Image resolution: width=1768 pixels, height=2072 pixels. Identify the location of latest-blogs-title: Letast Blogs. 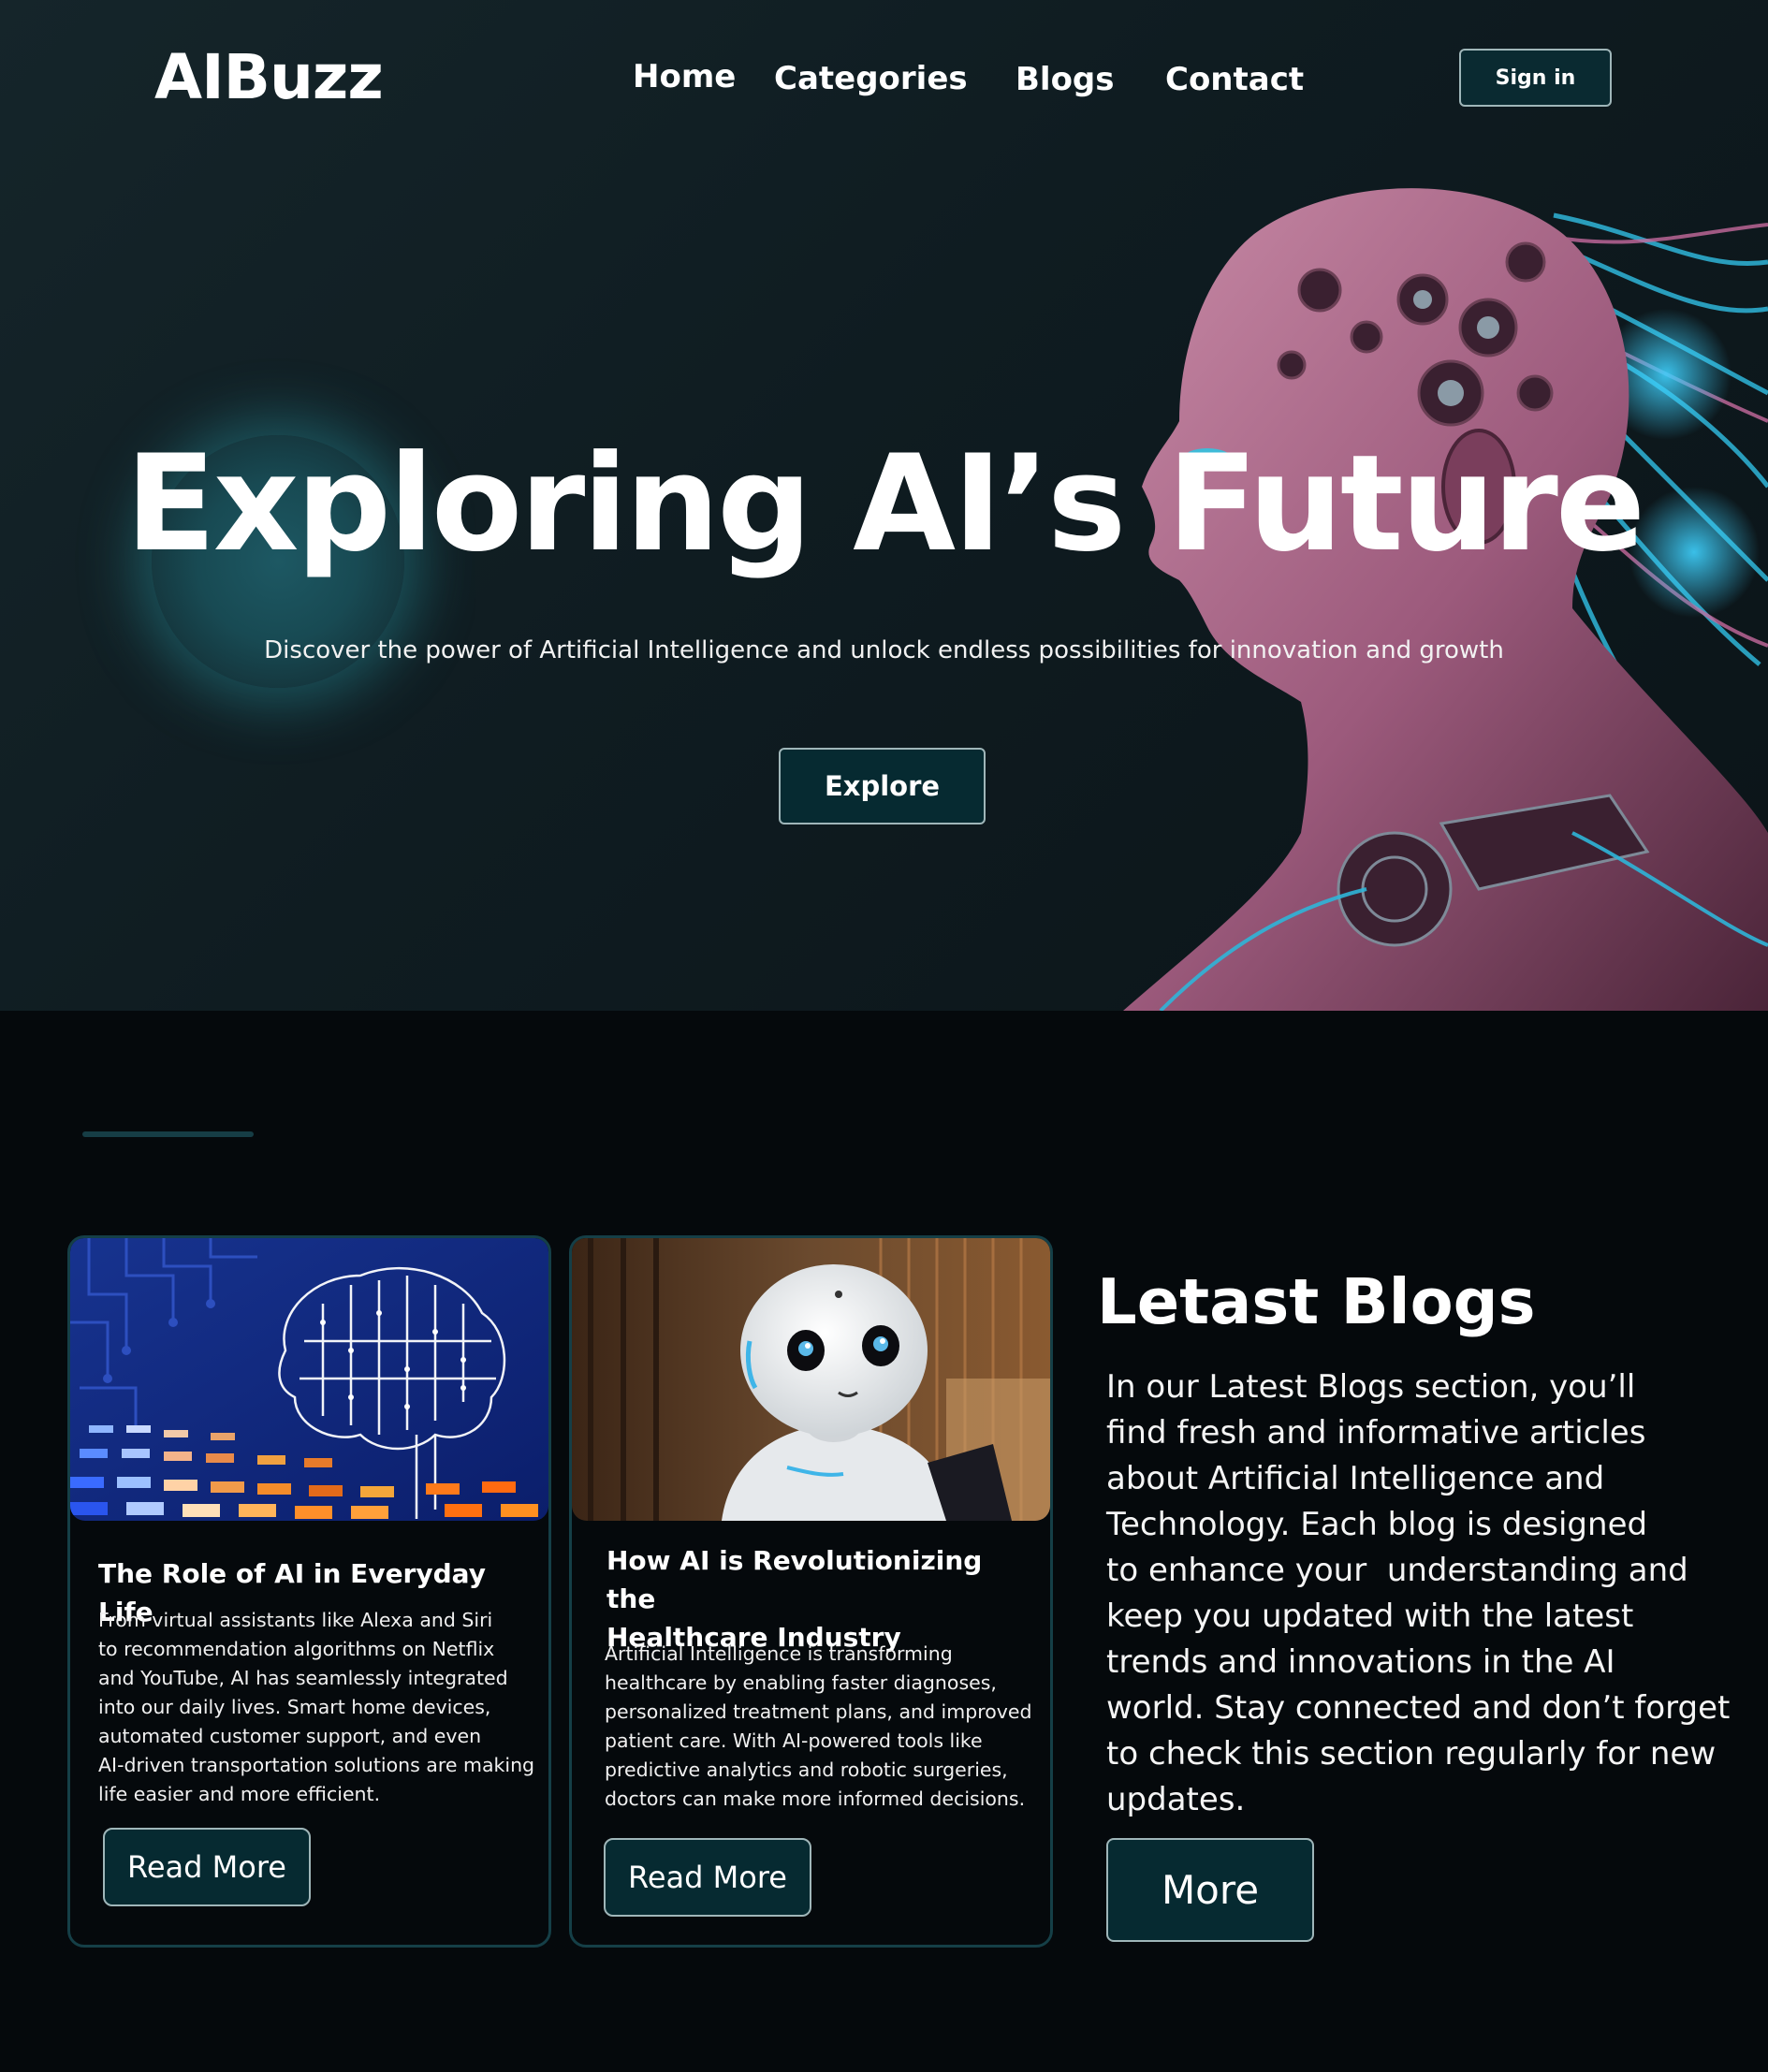
(1316, 1301).